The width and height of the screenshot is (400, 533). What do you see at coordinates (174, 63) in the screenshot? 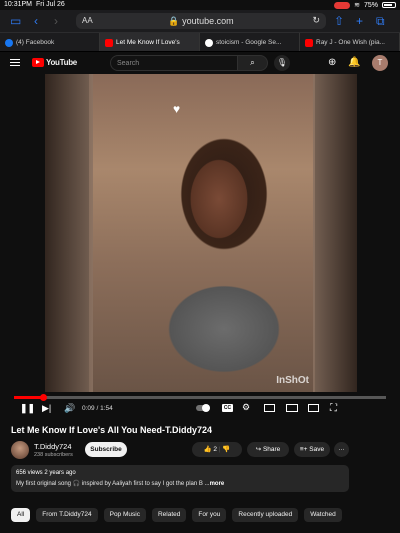
I see `search-input: Search` at bounding box center [174, 63].